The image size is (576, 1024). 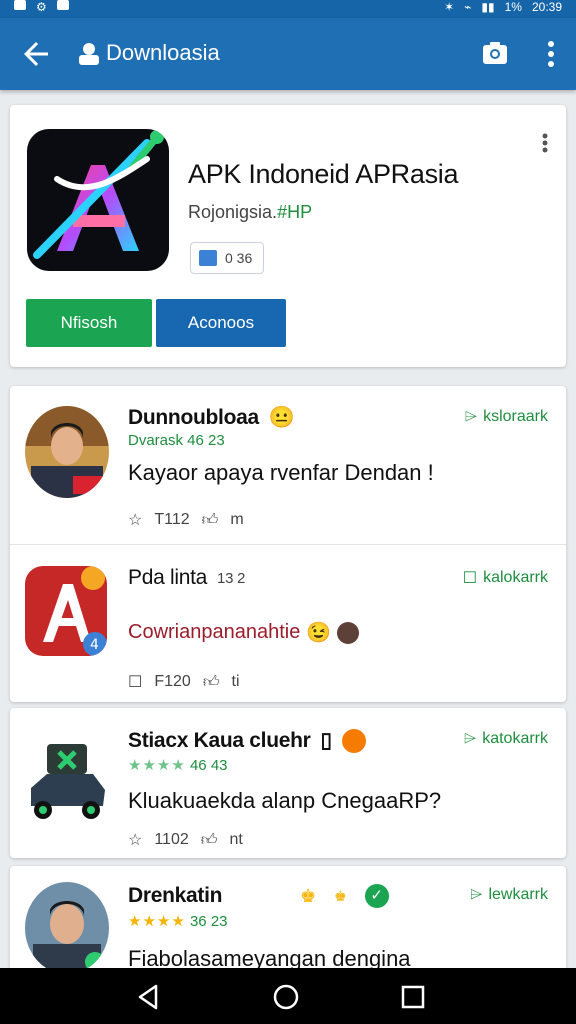 What do you see at coordinates (288, 9) in the screenshot?
I see `status-bar: ⚙ ✶ ⌁ ▮▮ 1% 20:39` at bounding box center [288, 9].